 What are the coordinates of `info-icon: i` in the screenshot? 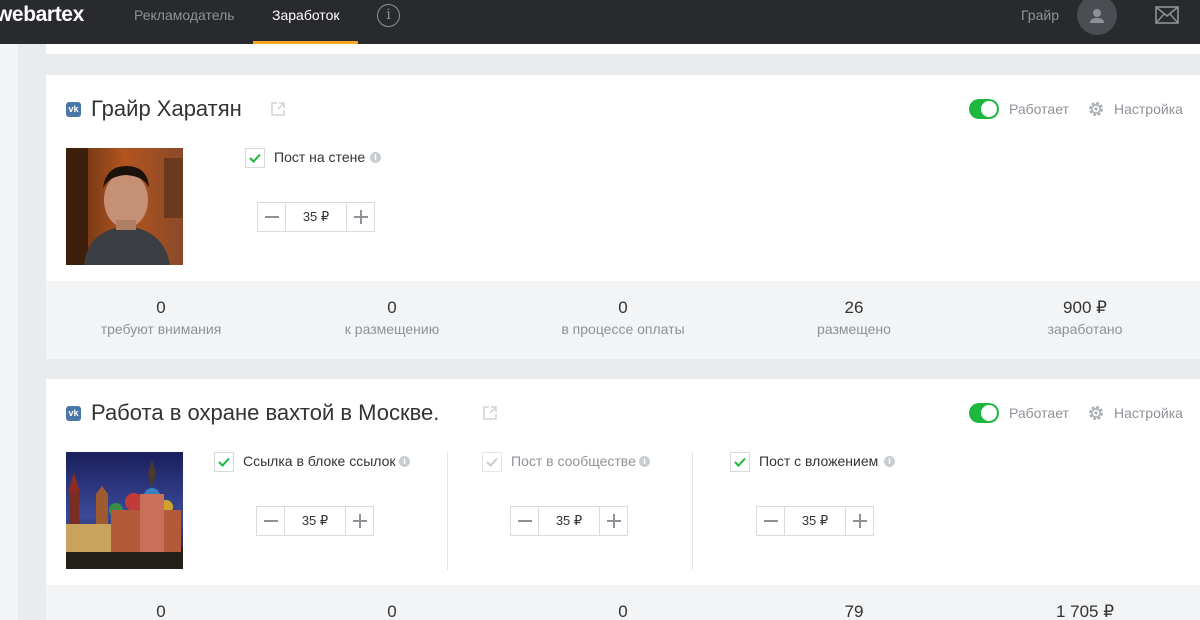 It's located at (388, 15).